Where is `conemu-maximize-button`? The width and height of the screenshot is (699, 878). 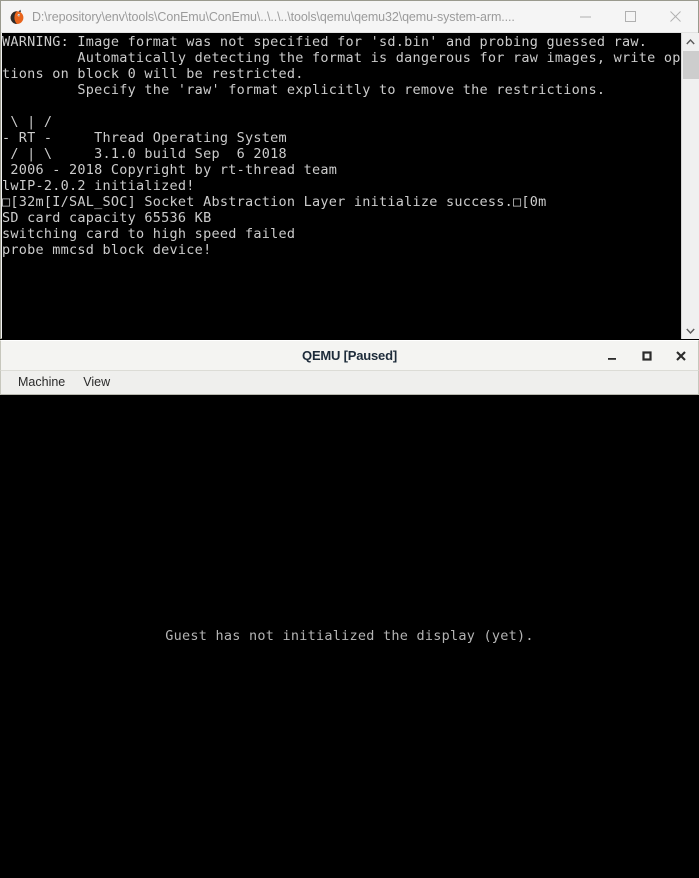
conemu-maximize-button is located at coordinates (630, 17).